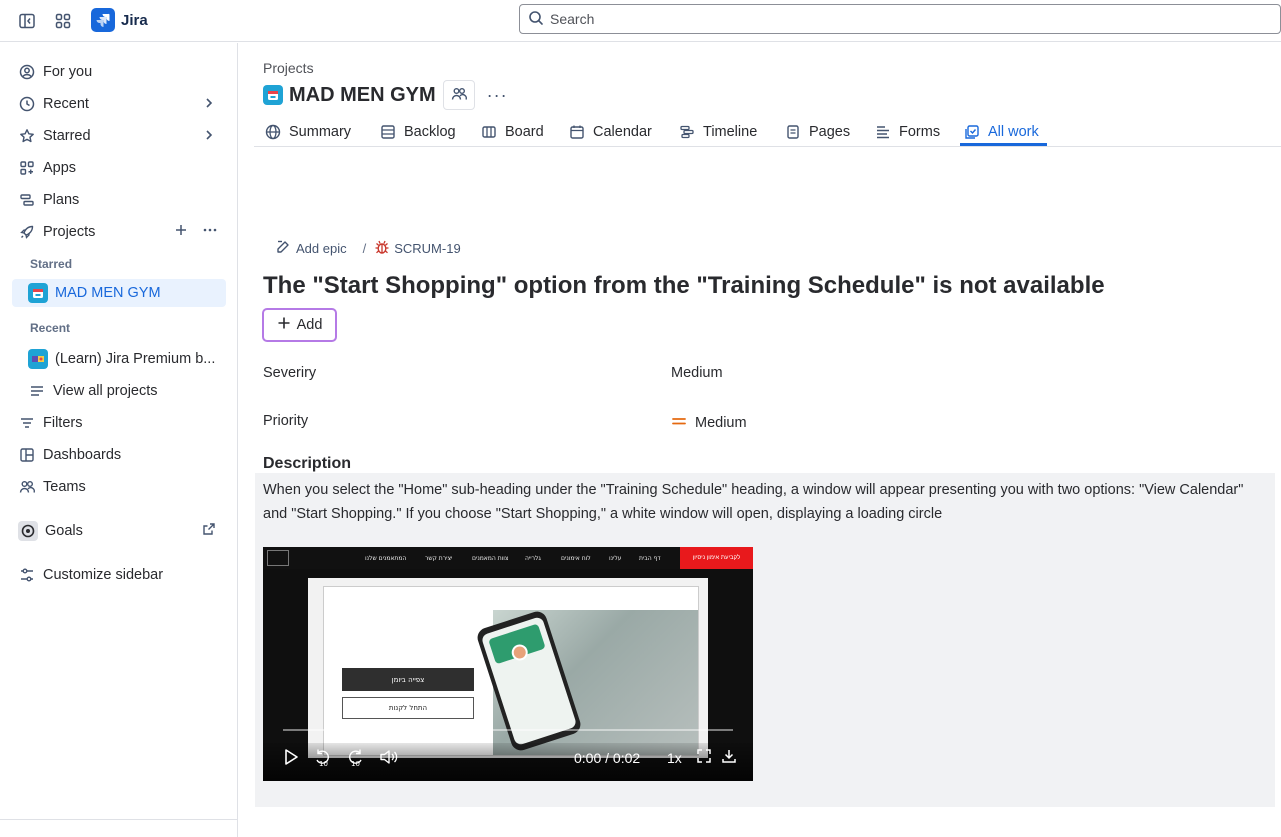 Image resolution: width=1281 pixels, height=837 pixels. What do you see at coordinates (408, 708) in the screenshot?
I see `video-start-shopping-button: התחל לקנות` at bounding box center [408, 708].